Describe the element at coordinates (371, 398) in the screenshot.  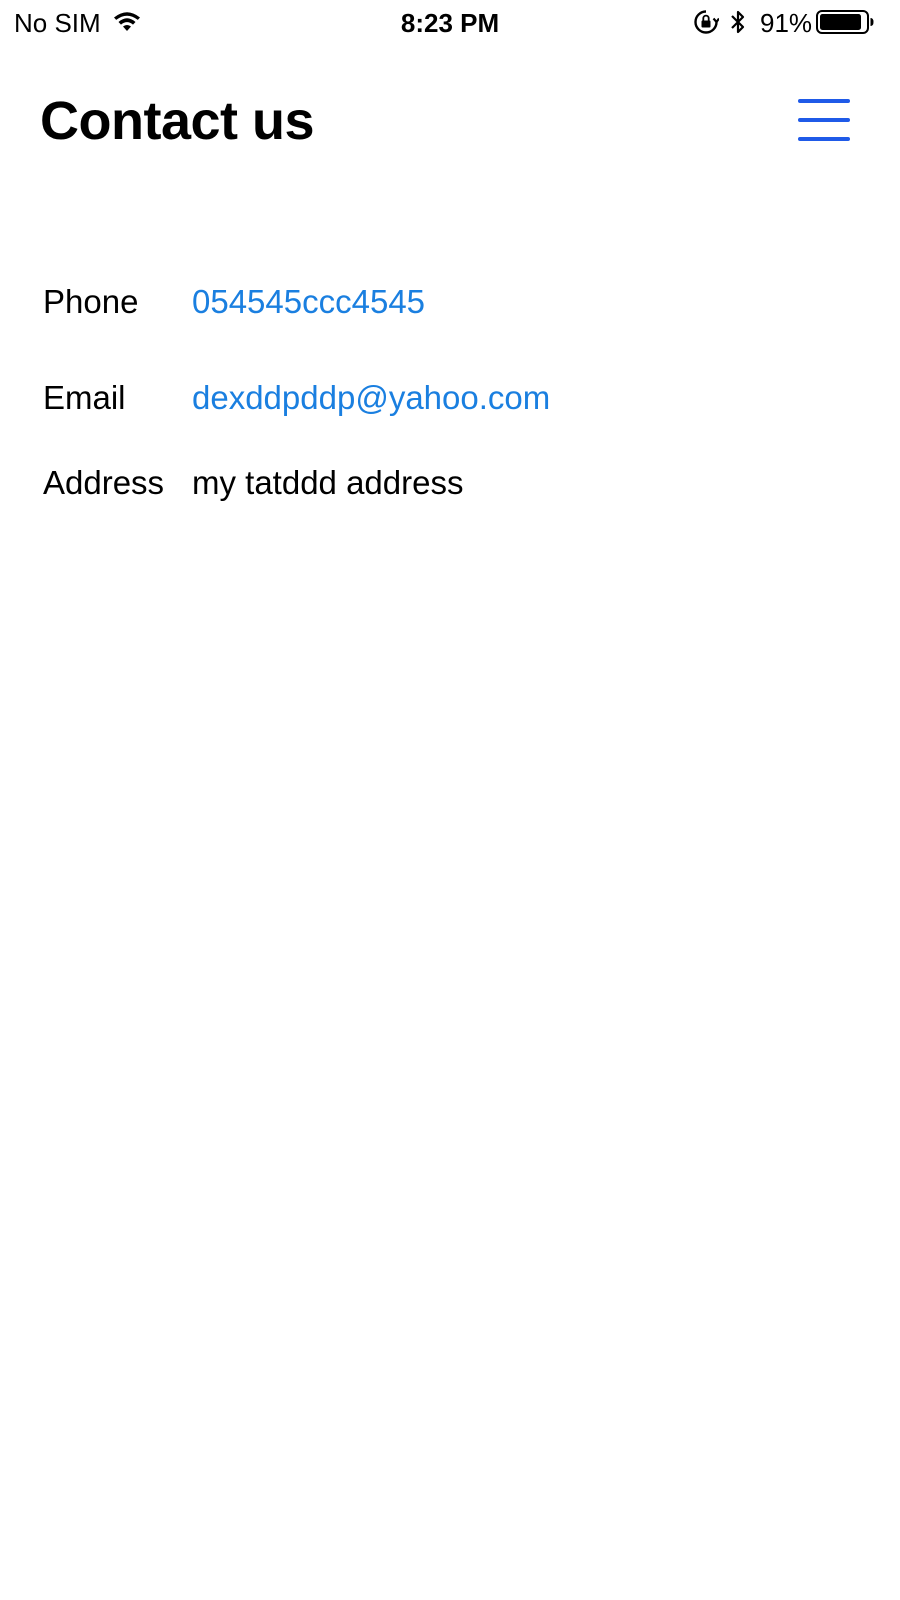
I see `email-link: dexddpddp@yahoo.com` at that location.